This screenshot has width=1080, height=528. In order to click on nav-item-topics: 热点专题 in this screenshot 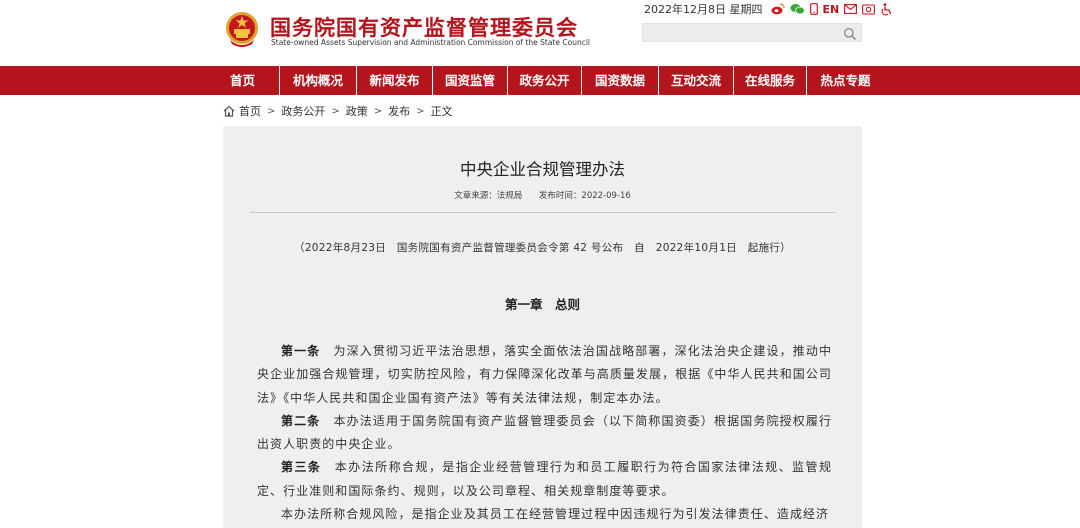, I will do `click(845, 80)`.